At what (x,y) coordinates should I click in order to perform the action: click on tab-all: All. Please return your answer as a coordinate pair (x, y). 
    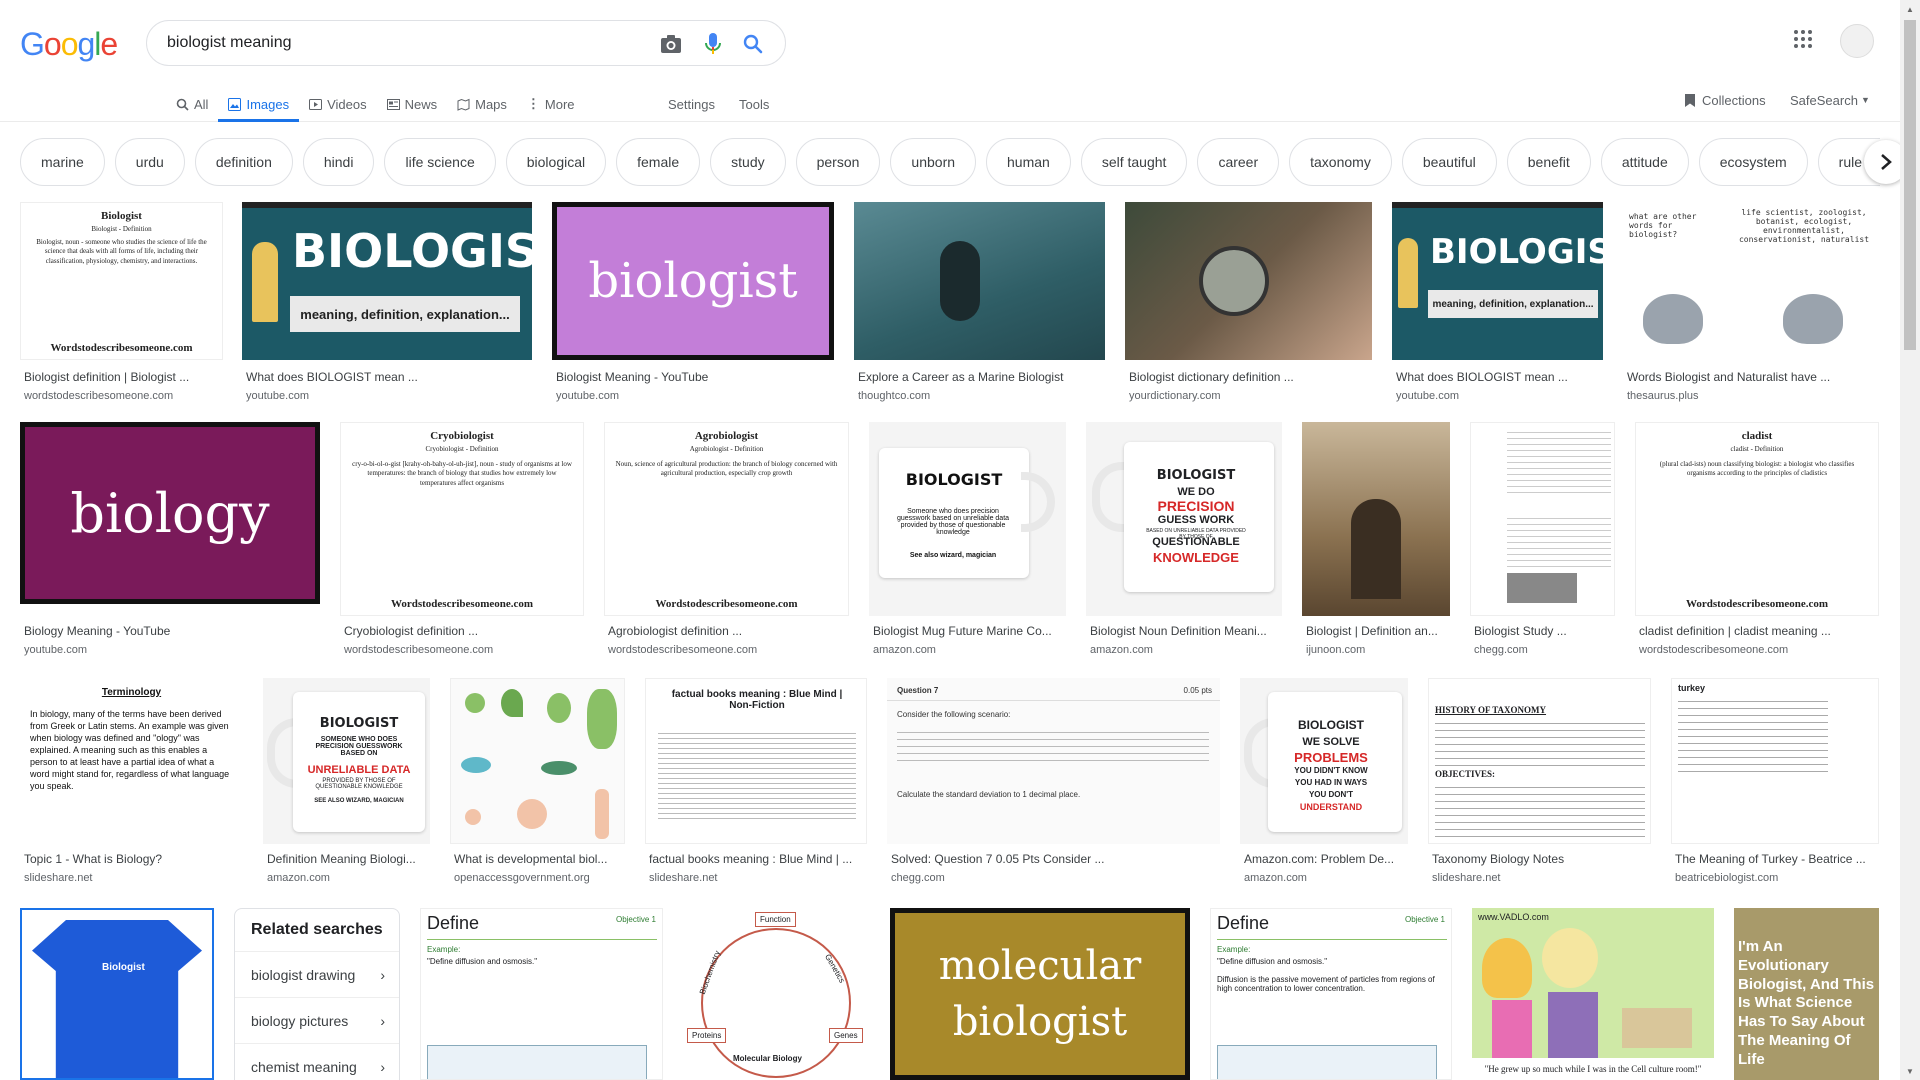
    Looking at the image, I should click on (192, 104).